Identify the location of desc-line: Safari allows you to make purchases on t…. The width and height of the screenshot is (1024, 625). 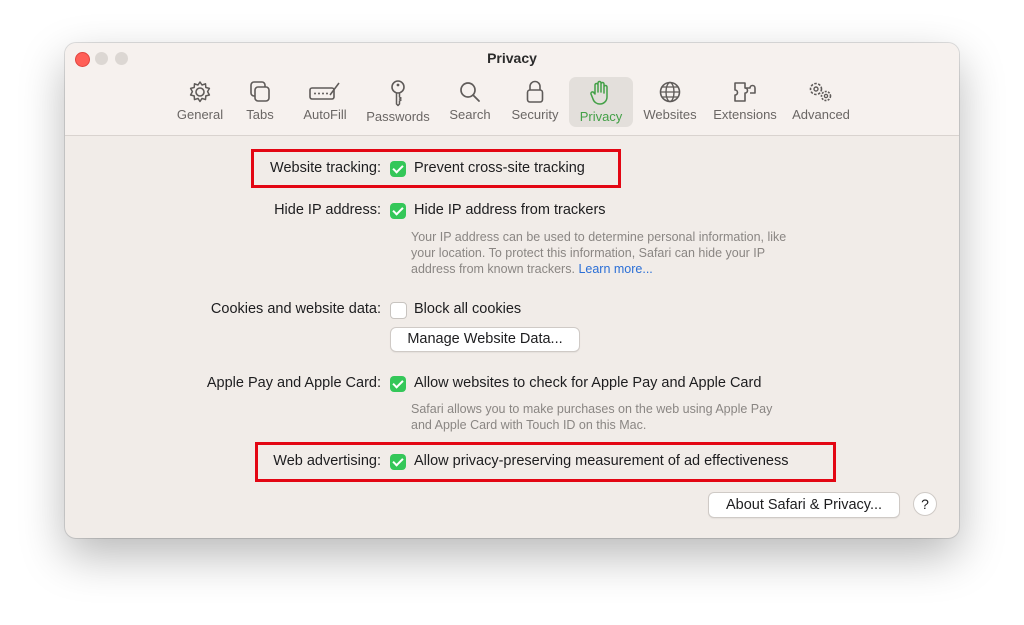
(592, 409).